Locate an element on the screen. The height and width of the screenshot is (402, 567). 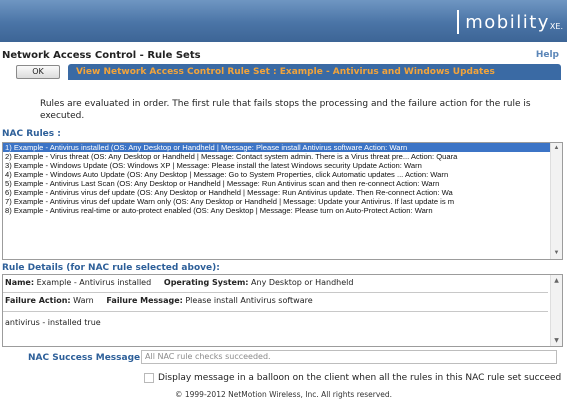
failure-action-label: Failure Action: is located at coordinates (38, 300).